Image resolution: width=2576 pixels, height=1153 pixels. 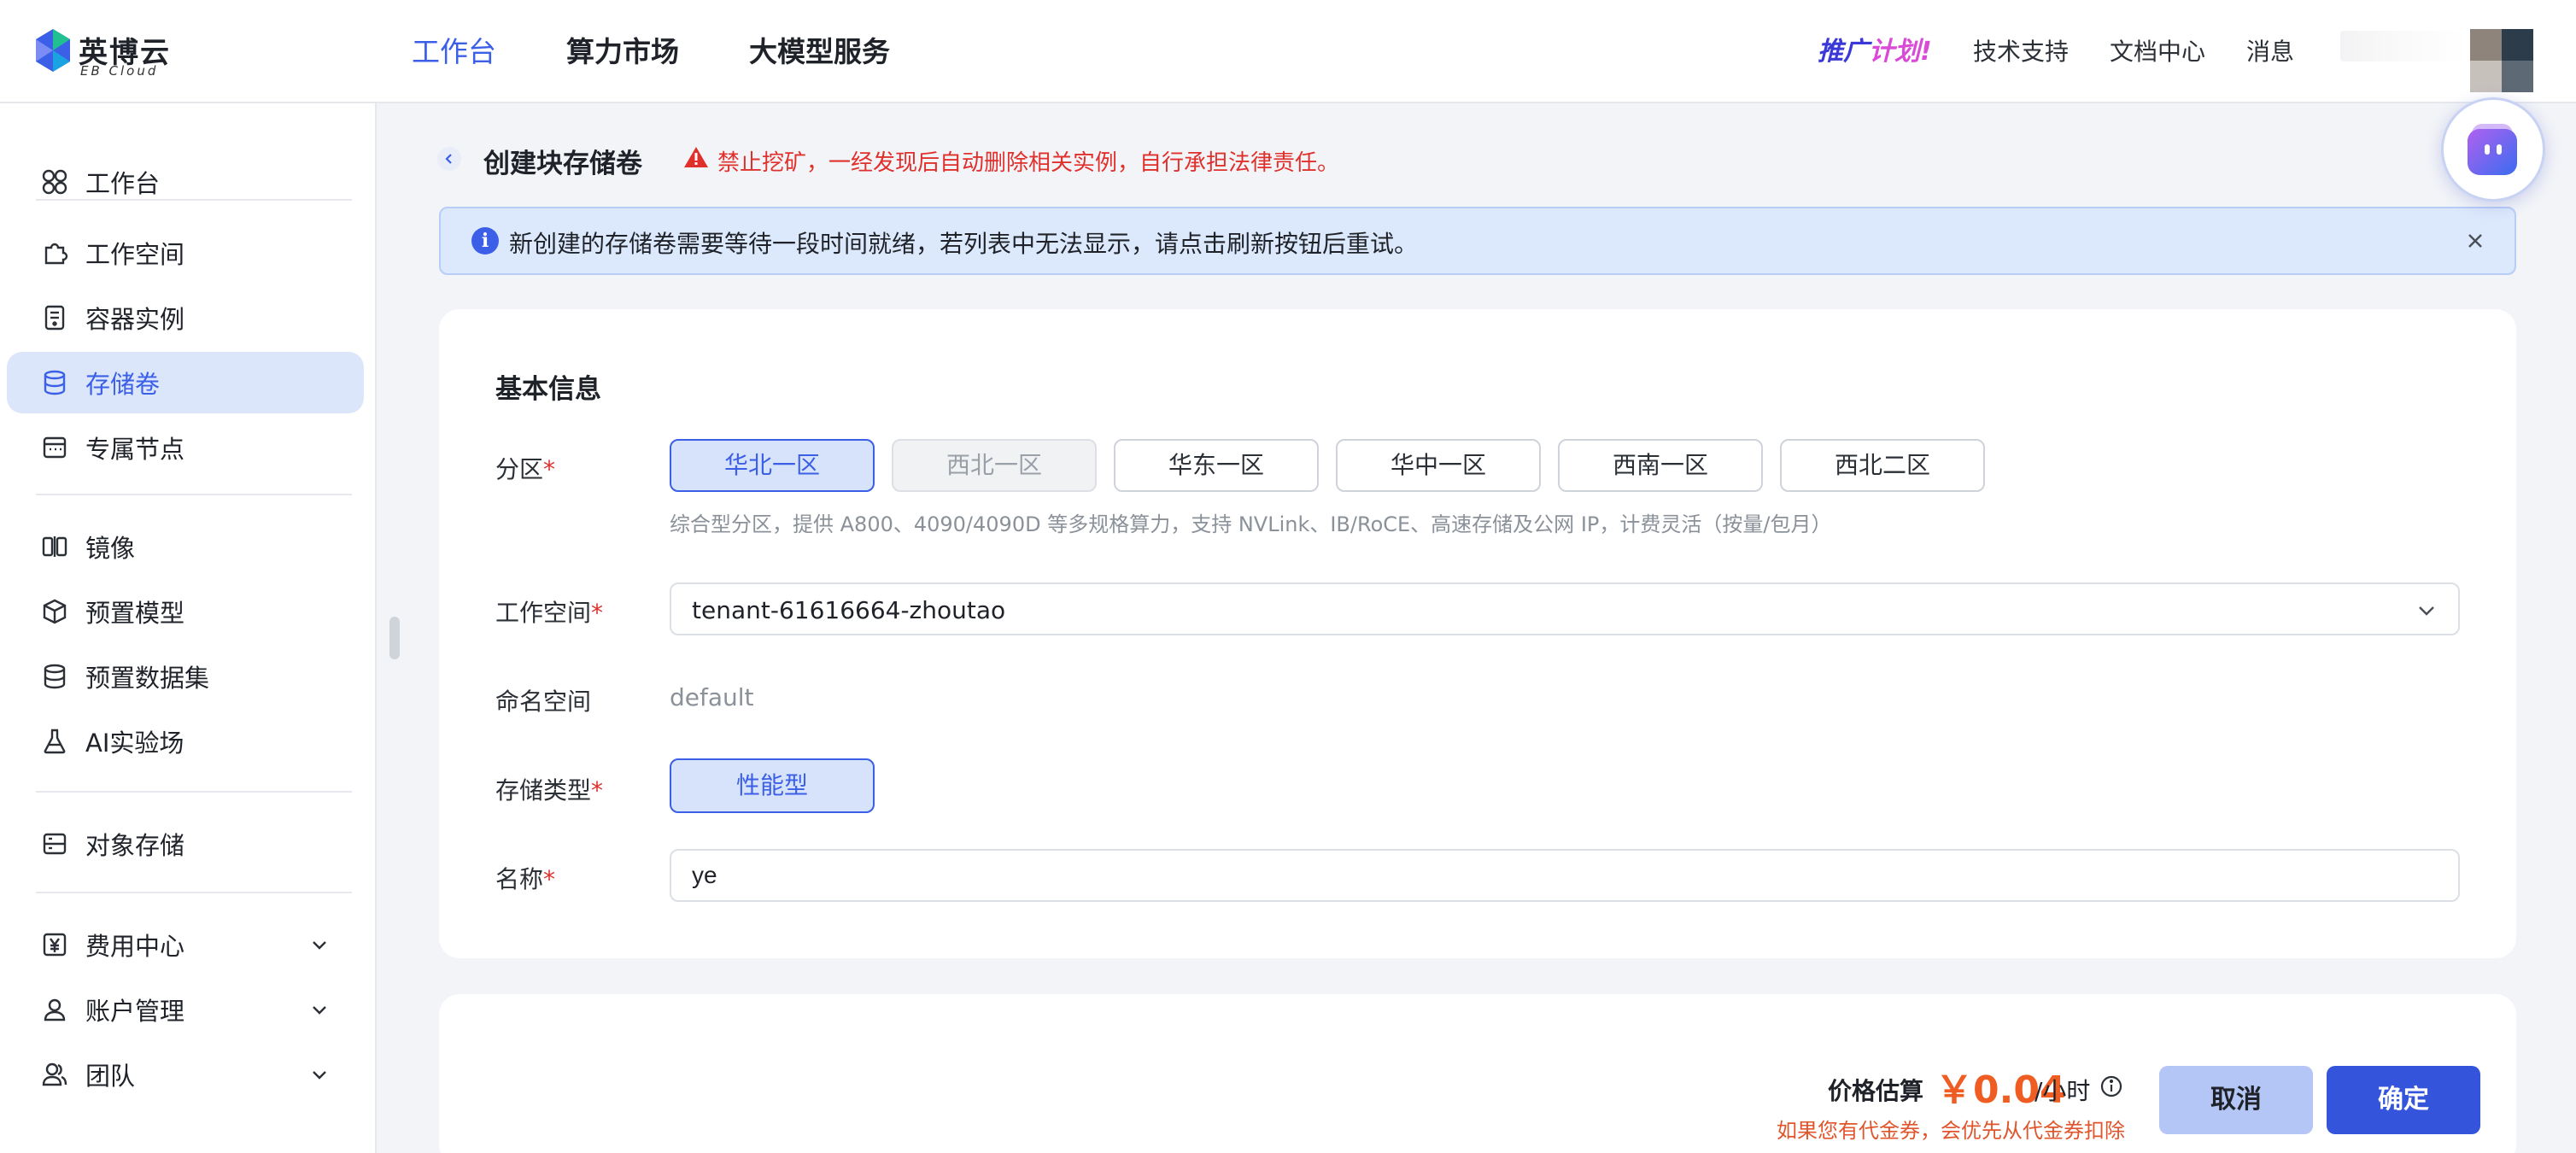 I want to click on chevron-left-icon, so click(x=448, y=159).